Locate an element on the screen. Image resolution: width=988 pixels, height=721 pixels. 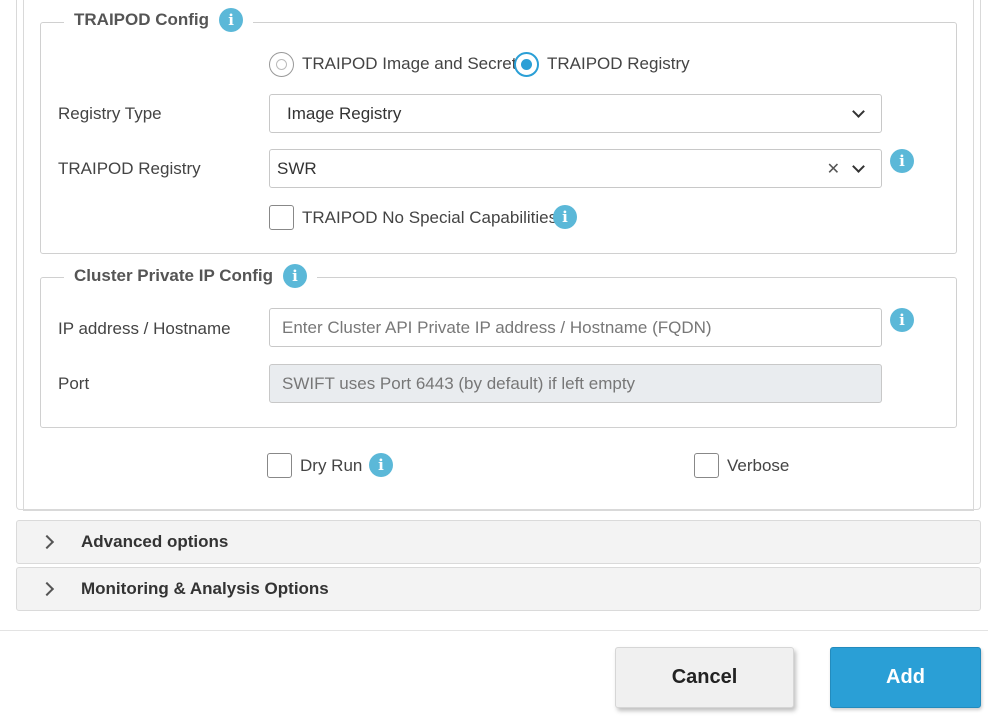
ip-address-label: IP address / Hostname is located at coordinates (144, 328).